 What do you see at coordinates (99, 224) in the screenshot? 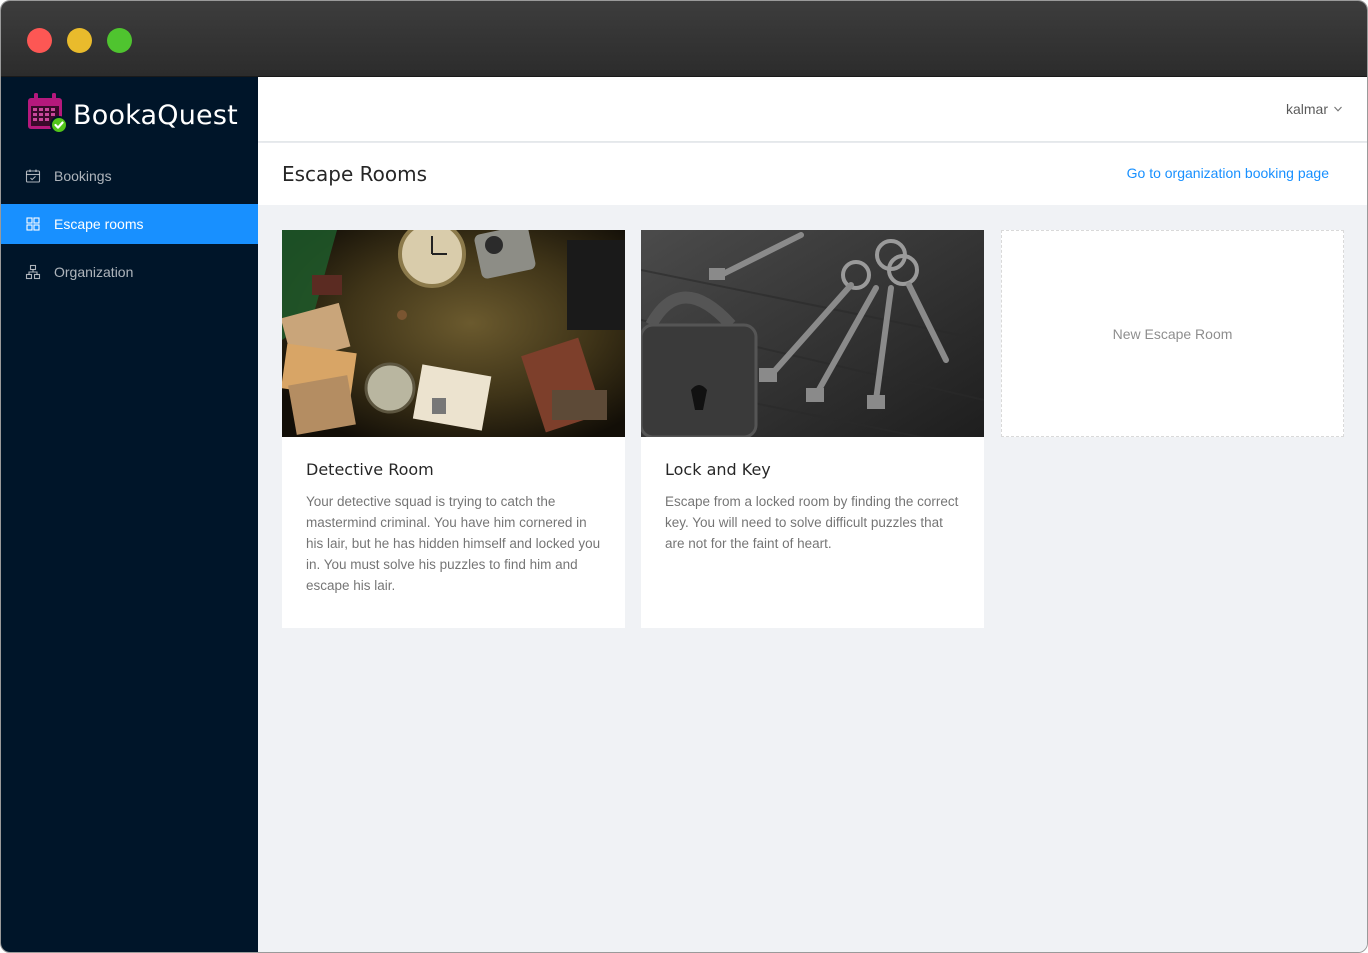
I see `sidebar-item-label: Escape rooms` at bounding box center [99, 224].